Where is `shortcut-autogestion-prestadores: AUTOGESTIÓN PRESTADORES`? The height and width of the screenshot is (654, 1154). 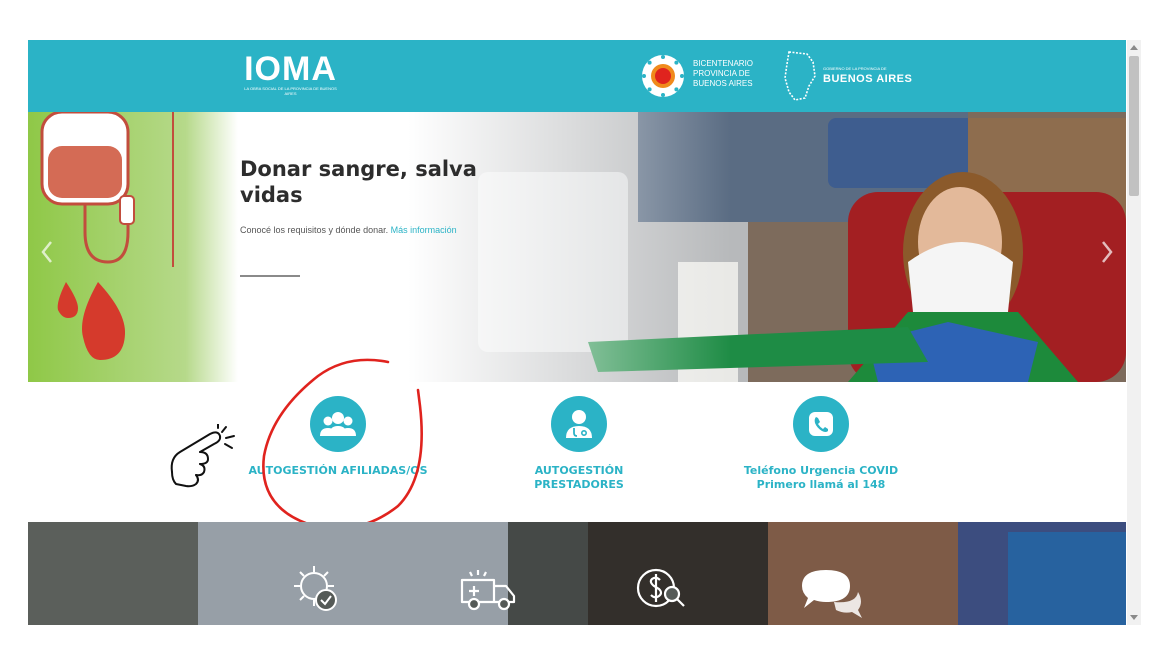 shortcut-autogestion-prestadores: AUTOGESTIÓN PRESTADORES is located at coordinates (579, 444).